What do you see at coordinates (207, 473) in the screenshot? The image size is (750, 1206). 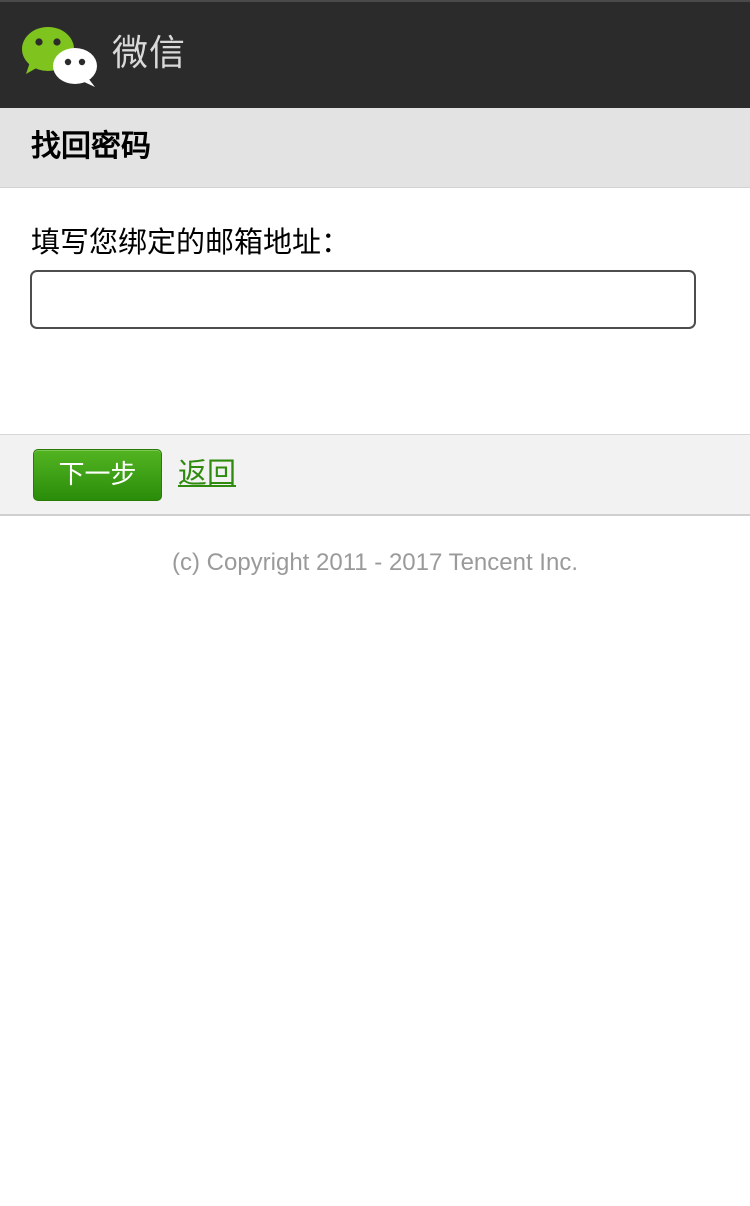 I see `back-link: 返回` at bounding box center [207, 473].